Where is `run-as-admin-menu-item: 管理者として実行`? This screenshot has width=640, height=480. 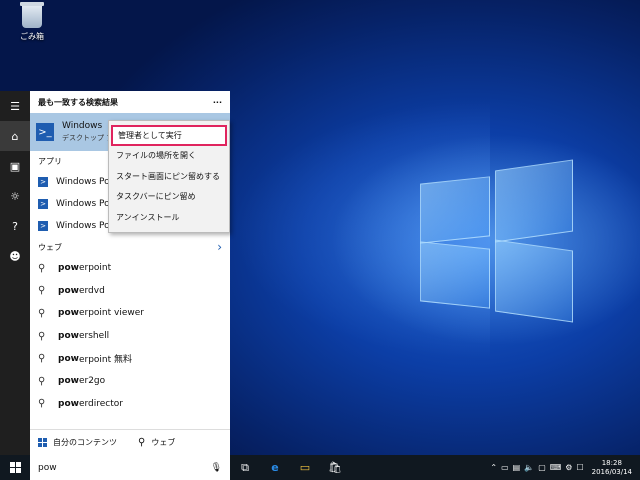 run-as-admin-menu-item: 管理者として実行 is located at coordinates (169, 135).